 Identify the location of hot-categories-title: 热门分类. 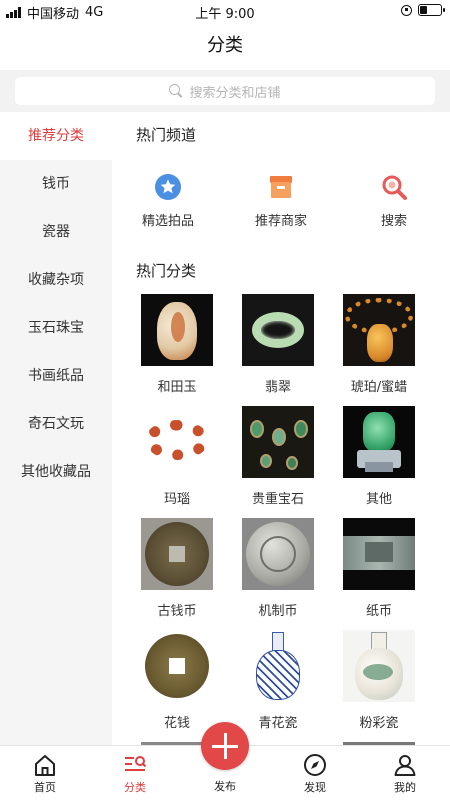
(166, 271).